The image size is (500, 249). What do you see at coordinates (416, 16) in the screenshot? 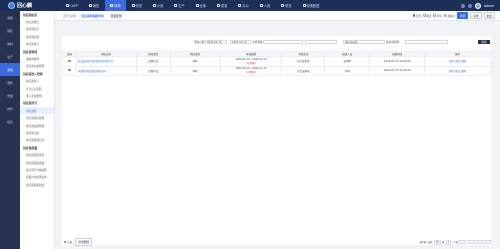
I see `radio-all: 全部` at bounding box center [416, 16].